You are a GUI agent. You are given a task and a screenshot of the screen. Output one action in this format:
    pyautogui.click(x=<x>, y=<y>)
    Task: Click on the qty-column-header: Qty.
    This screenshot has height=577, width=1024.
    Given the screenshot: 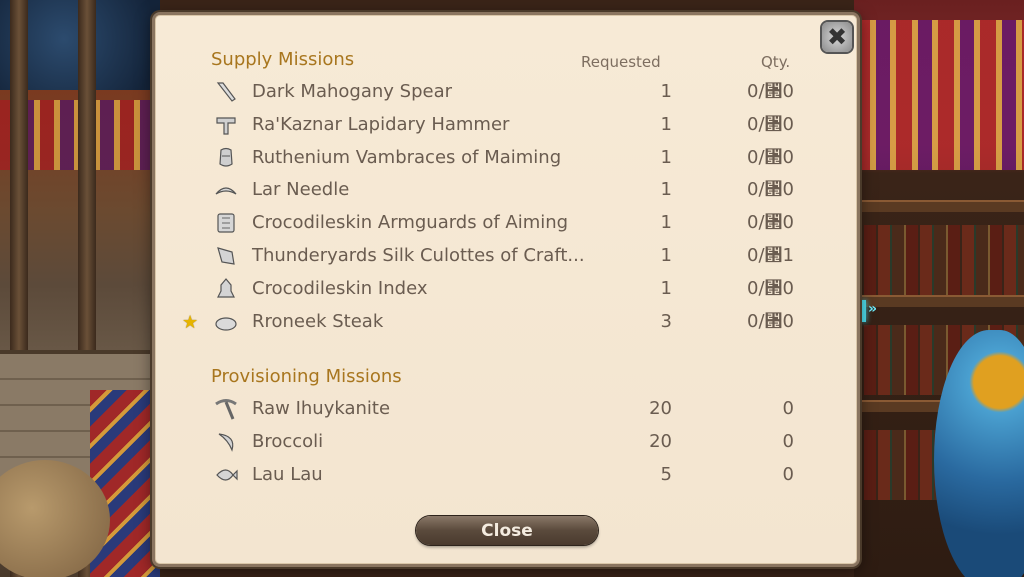 What is the action you would take?
    pyautogui.click(x=776, y=62)
    